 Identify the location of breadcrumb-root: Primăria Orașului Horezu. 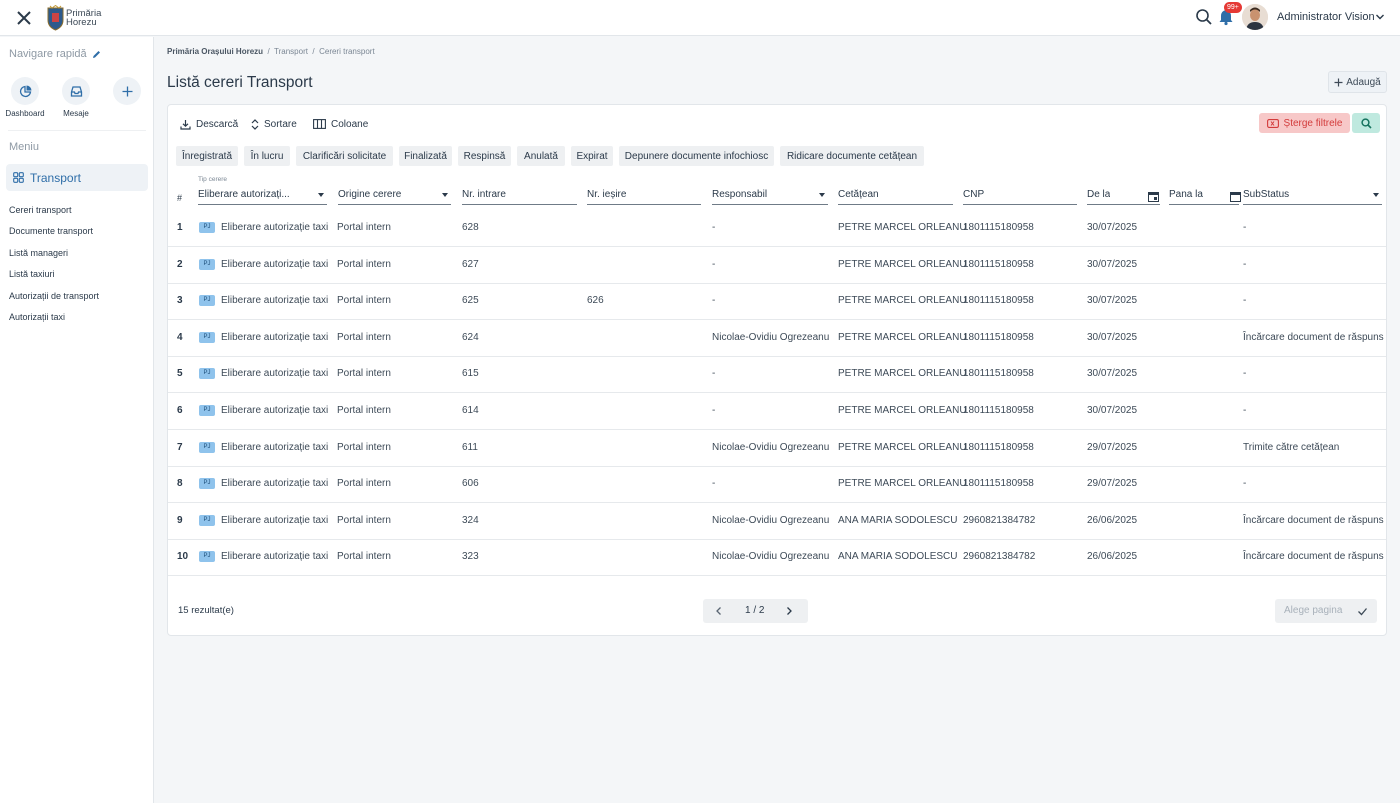
(215, 51).